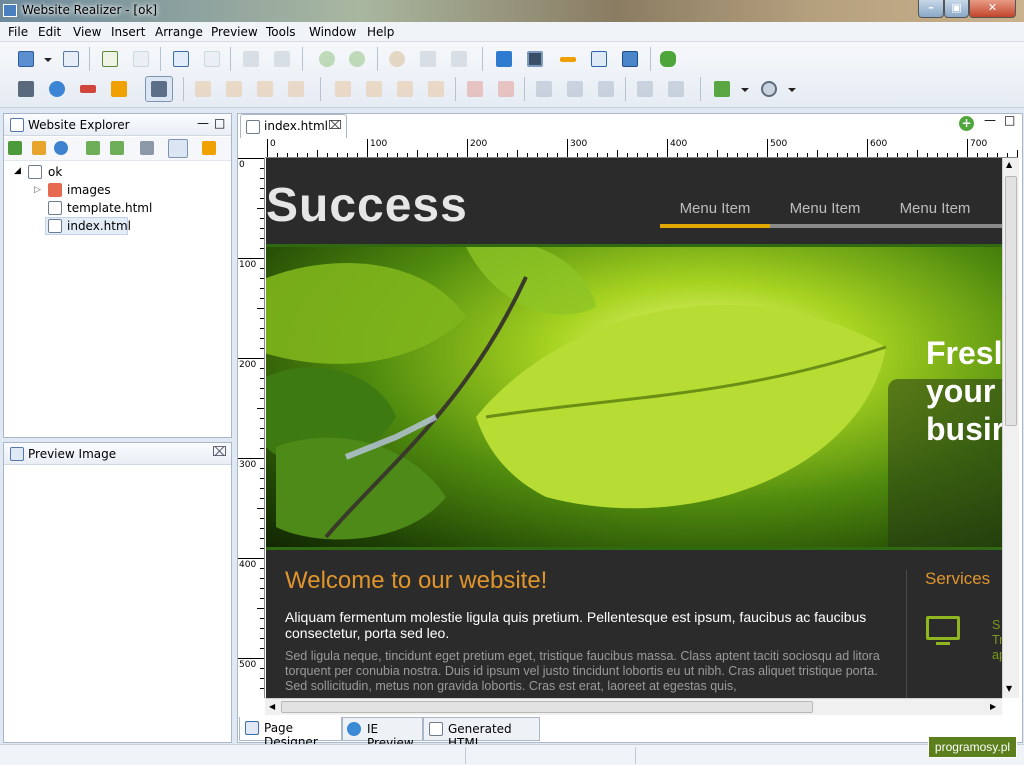 Image resolution: width=1024 pixels, height=765 pixels. Describe the element at coordinates (343, 89) in the screenshot. I see `align-left-icon` at that location.